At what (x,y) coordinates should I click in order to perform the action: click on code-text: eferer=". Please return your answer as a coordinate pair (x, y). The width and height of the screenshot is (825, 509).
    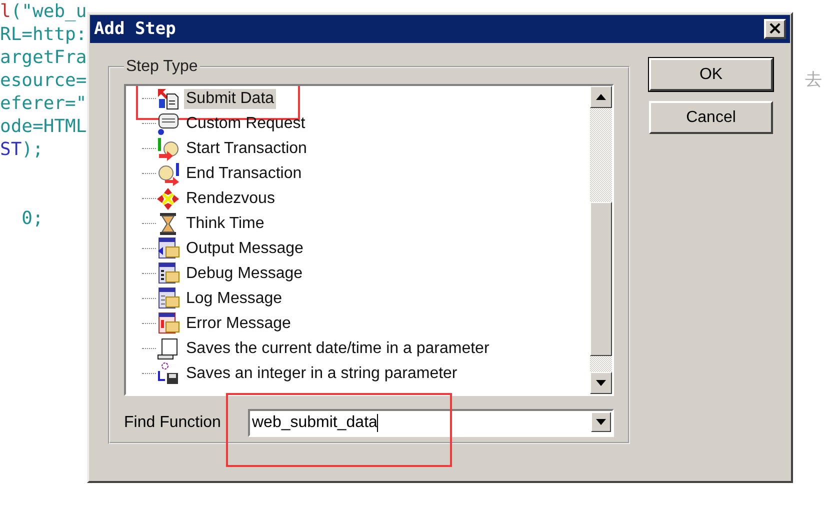
    Looking at the image, I should click on (43, 103).